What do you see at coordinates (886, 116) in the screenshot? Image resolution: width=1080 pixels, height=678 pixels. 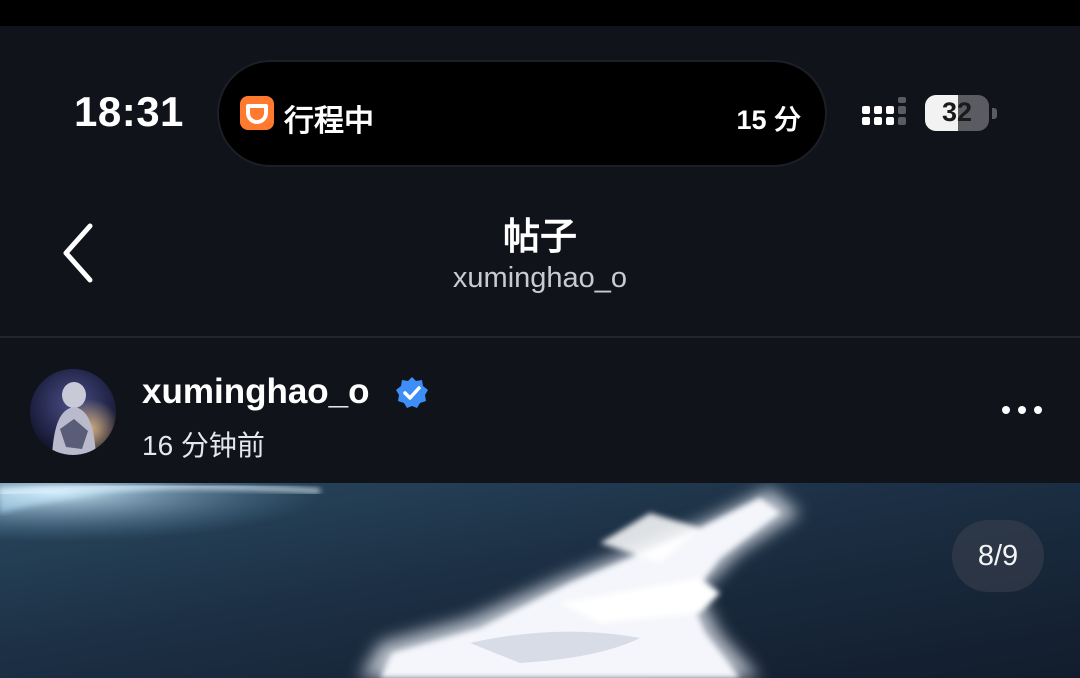 I see `cellular-signal-icon` at bounding box center [886, 116].